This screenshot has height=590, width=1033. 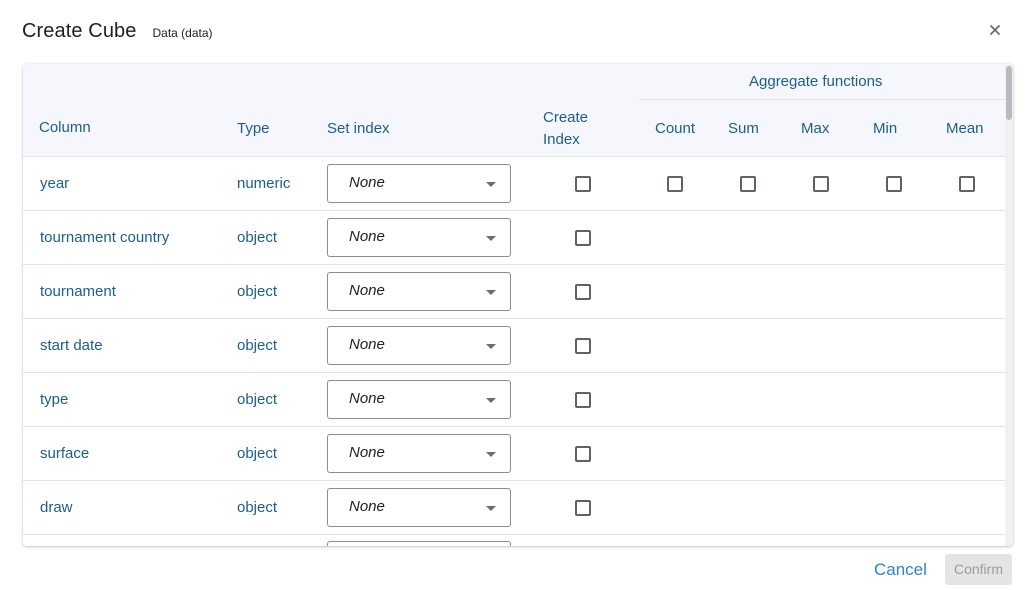 What do you see at coordinates (822, 99) in the screenshot?
I see `aggregate-divider` at bounding box center [822, 99].